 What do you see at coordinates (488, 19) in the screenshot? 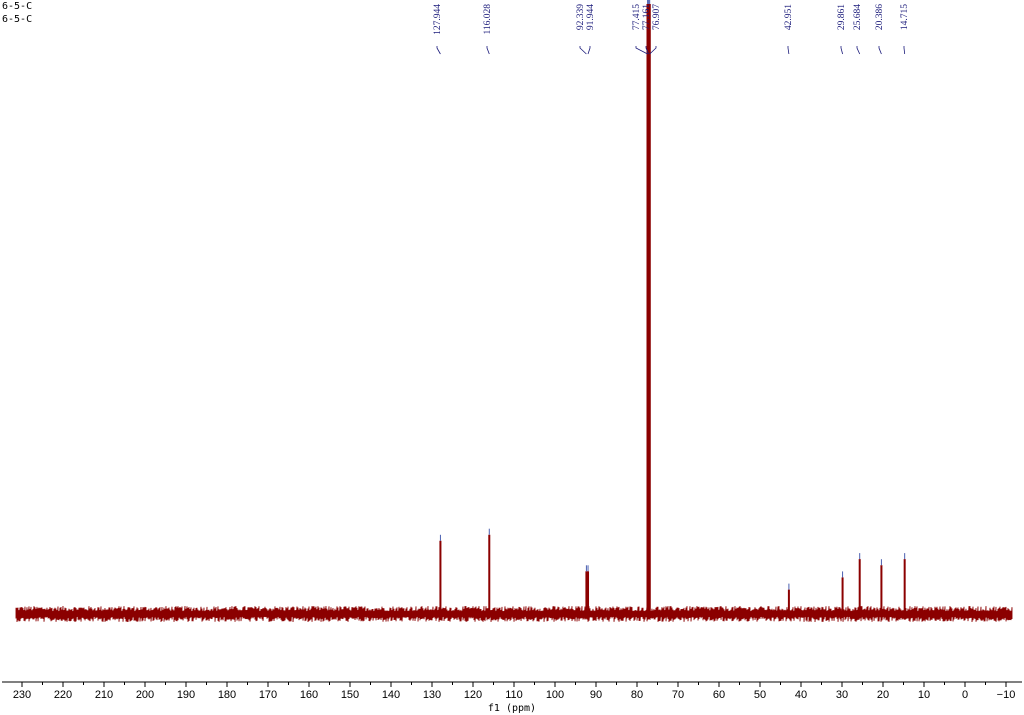
I see `peak-label: 116.028` at bounding box center [488, 19].